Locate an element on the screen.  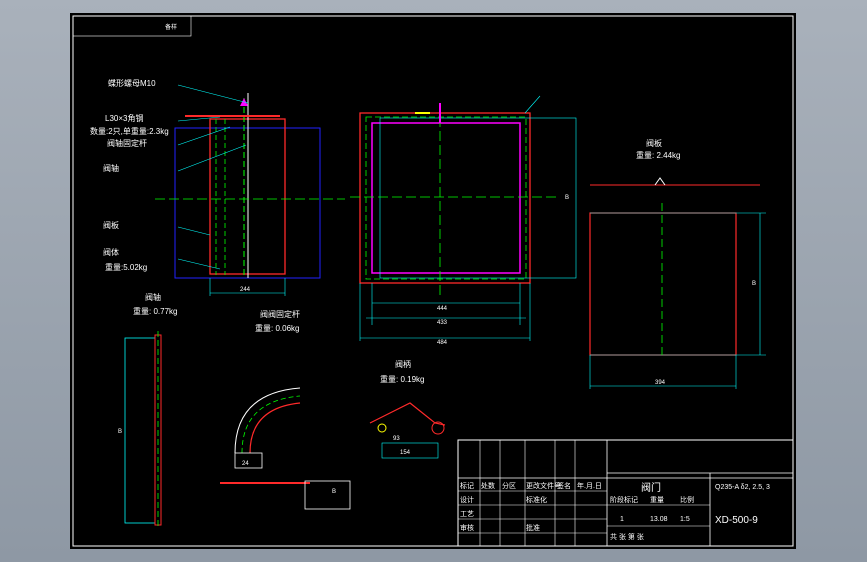
shaft-detail: 阀轴 重量: 0.77kg B is located at coordinates (147, 410).